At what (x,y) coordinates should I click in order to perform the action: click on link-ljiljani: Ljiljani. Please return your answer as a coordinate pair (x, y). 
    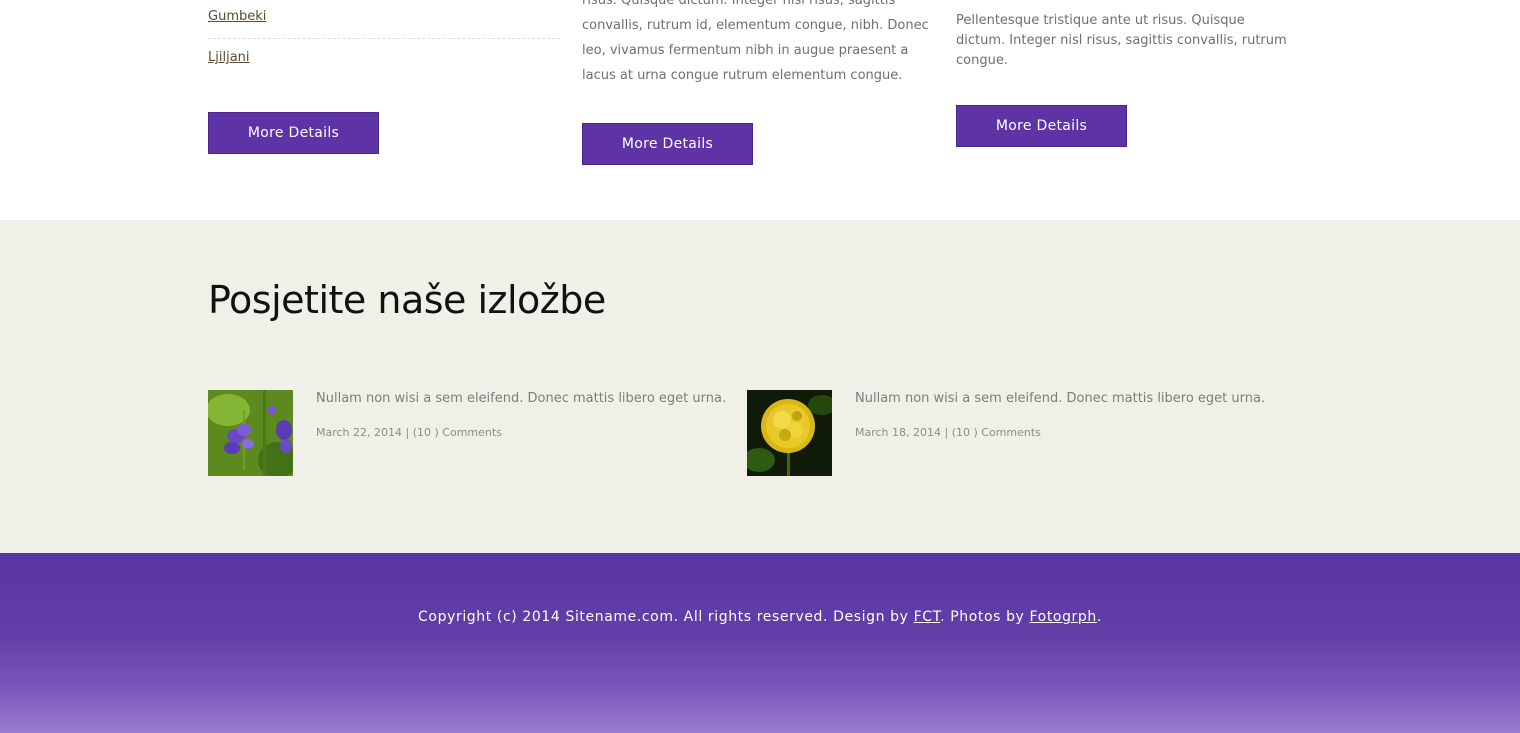
    Looking at the image, I should click on (229, 57).